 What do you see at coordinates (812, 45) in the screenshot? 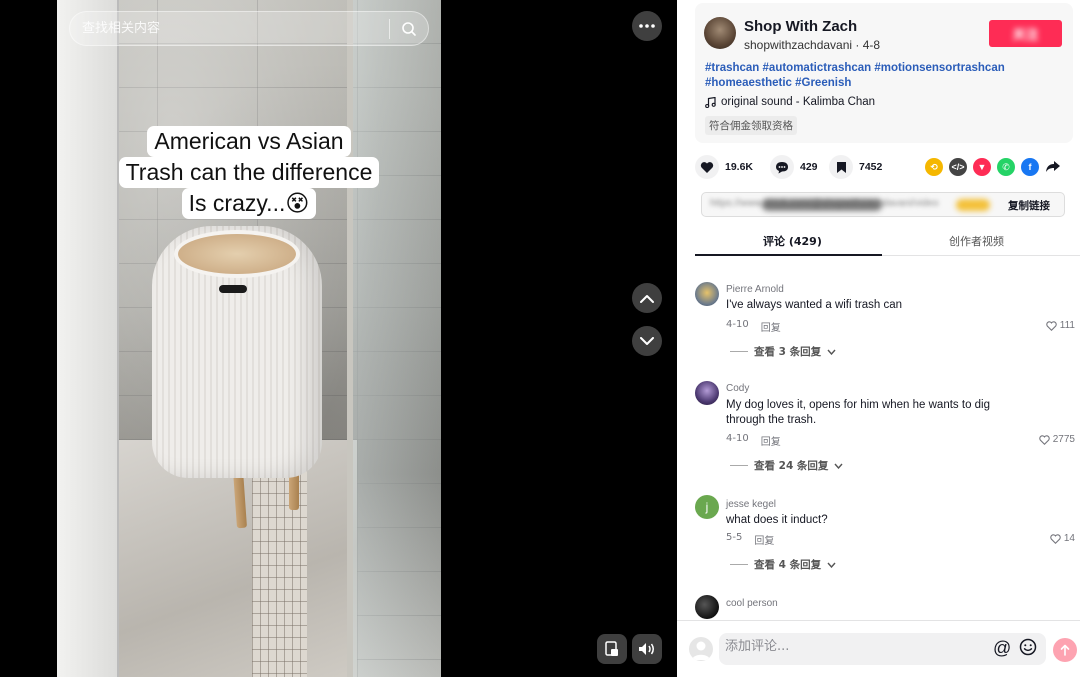
I see `author-handle: shopwithzachdavani · 4-8` at bounding box center [812, 45].